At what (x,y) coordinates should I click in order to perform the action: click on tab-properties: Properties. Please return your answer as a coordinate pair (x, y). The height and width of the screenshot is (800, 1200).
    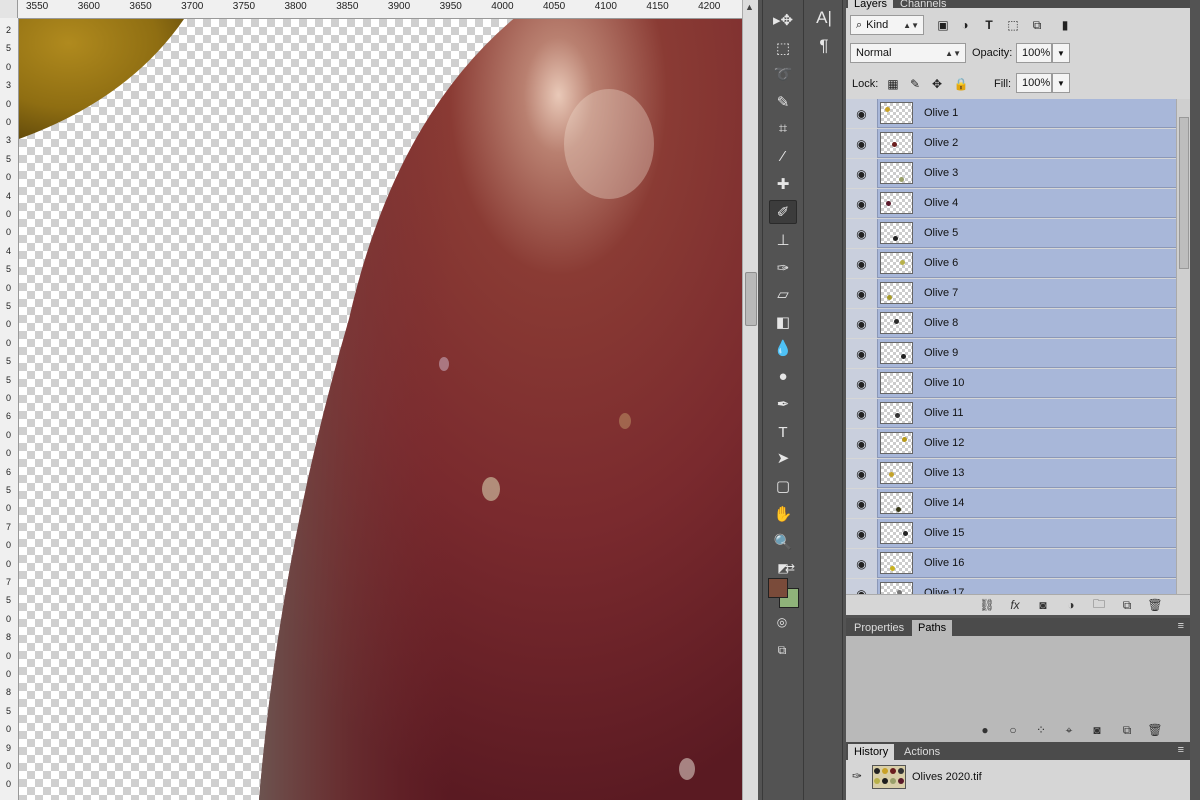
    Looking at the image, I should click on (879, 628).